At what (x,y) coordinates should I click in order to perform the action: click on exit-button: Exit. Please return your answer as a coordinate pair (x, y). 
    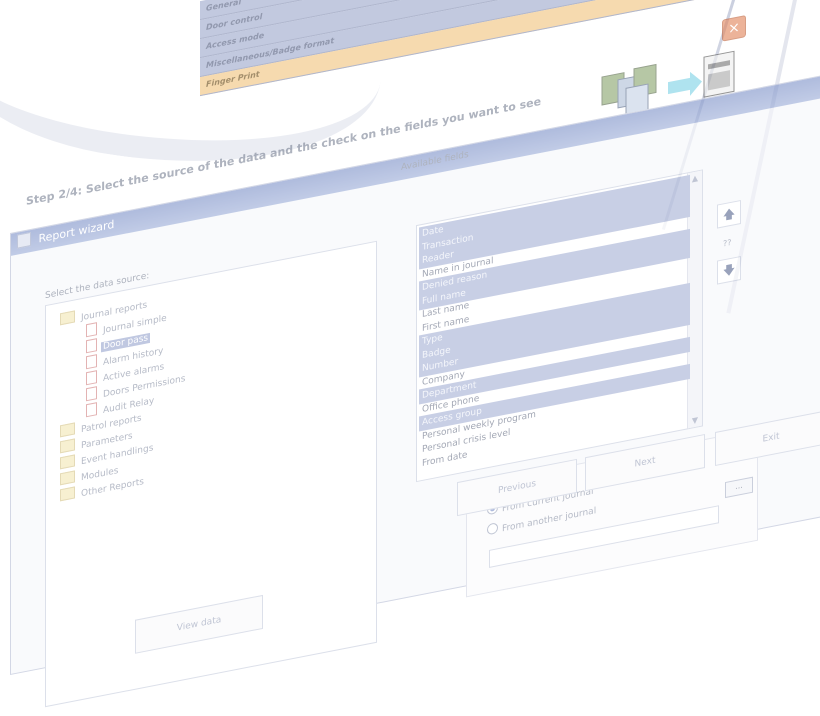
    Looking at the image, I should click on (767, 438).